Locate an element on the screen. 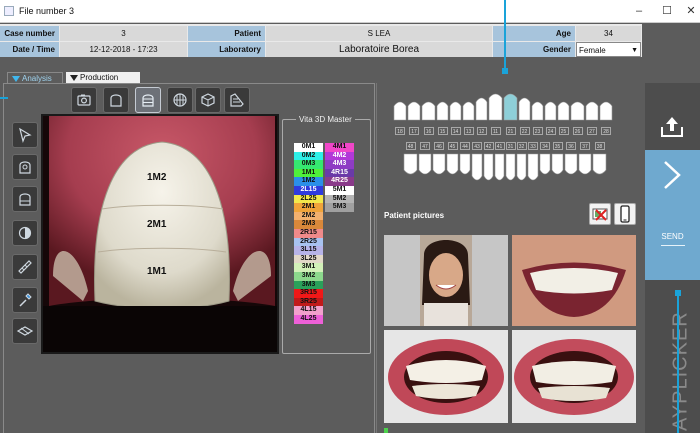  shade-chip: 1M1 is located at coordinates (308, 173).